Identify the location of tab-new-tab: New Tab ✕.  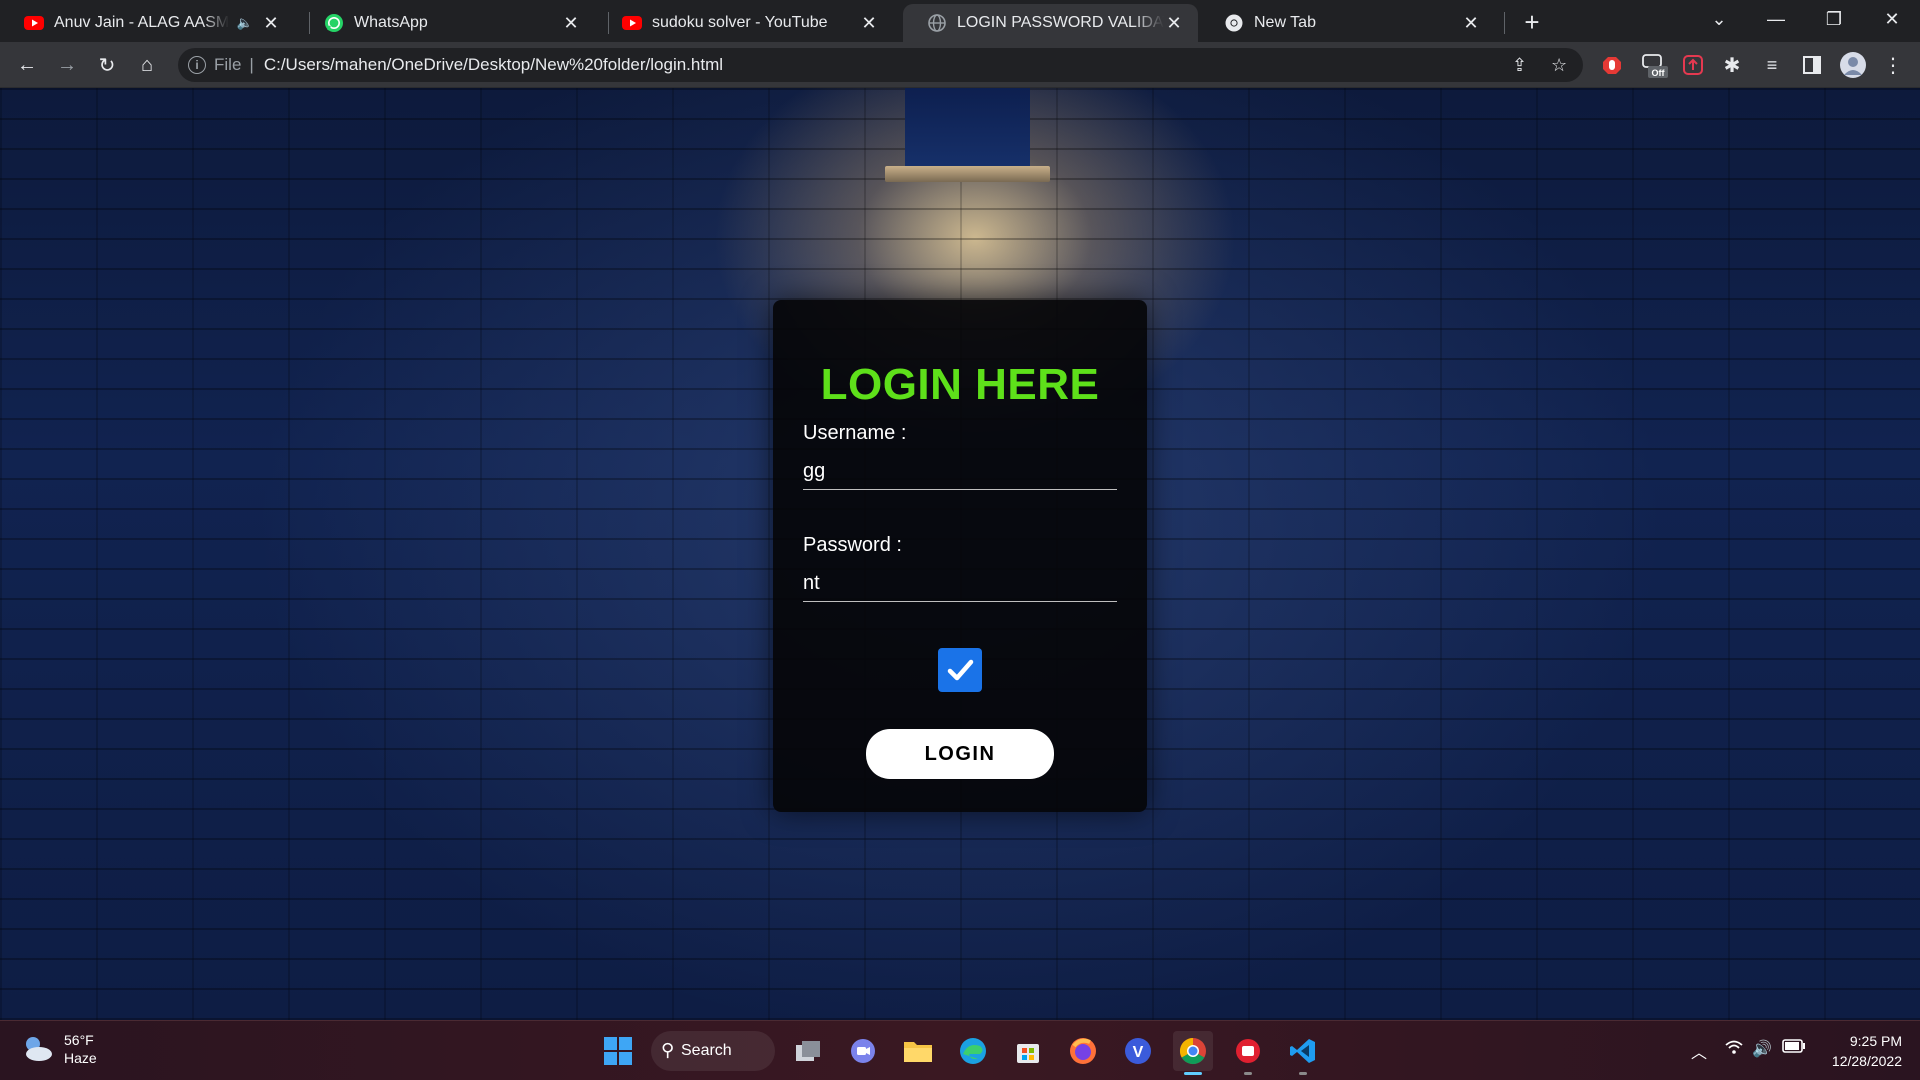
(1347, 23).